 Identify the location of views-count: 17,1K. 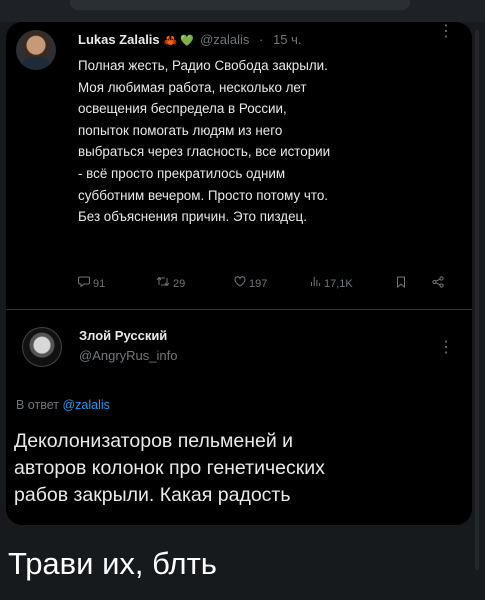
(338, 284).